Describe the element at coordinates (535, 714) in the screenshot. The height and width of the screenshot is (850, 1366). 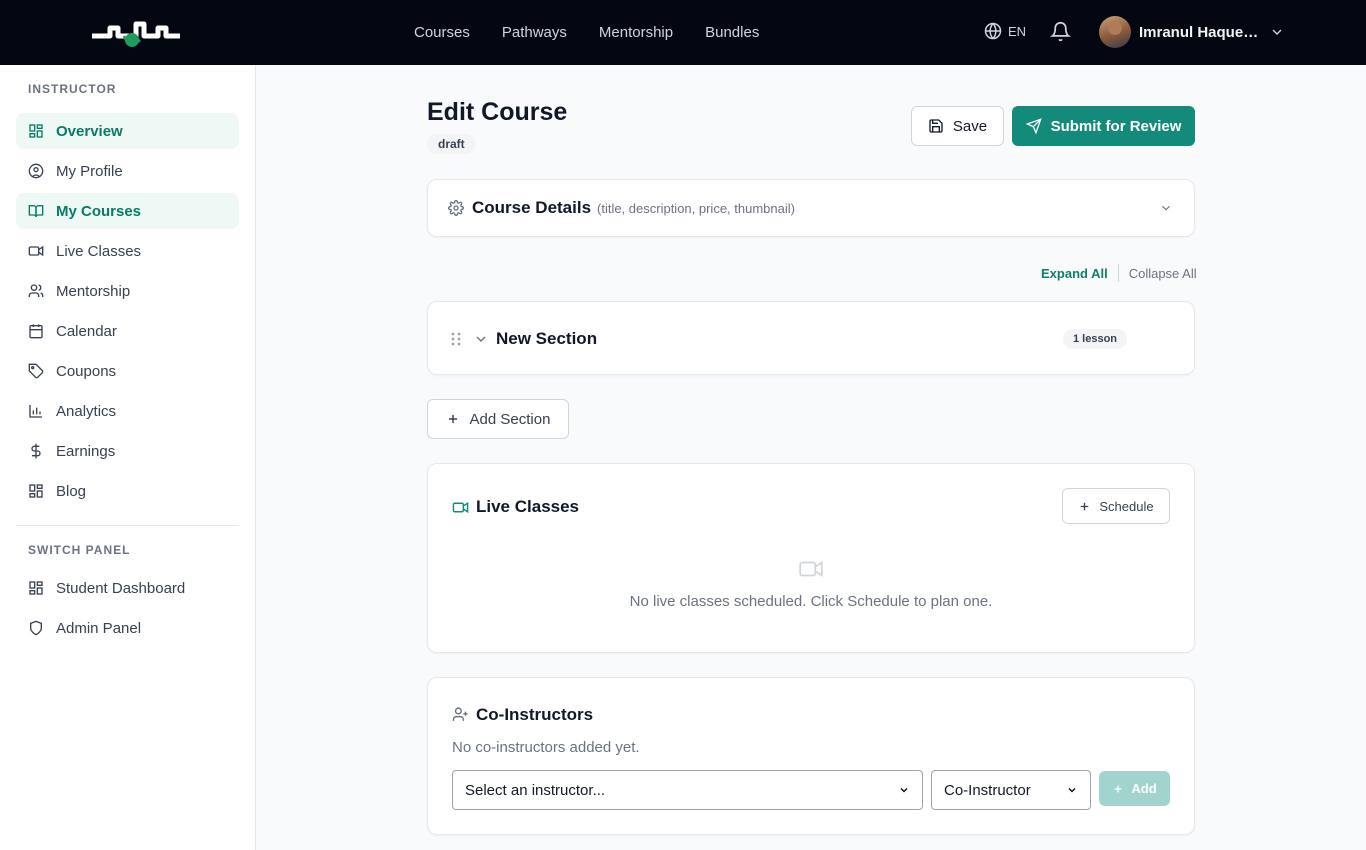
I see `co-instructors-title: Co-Instructors` at that location.